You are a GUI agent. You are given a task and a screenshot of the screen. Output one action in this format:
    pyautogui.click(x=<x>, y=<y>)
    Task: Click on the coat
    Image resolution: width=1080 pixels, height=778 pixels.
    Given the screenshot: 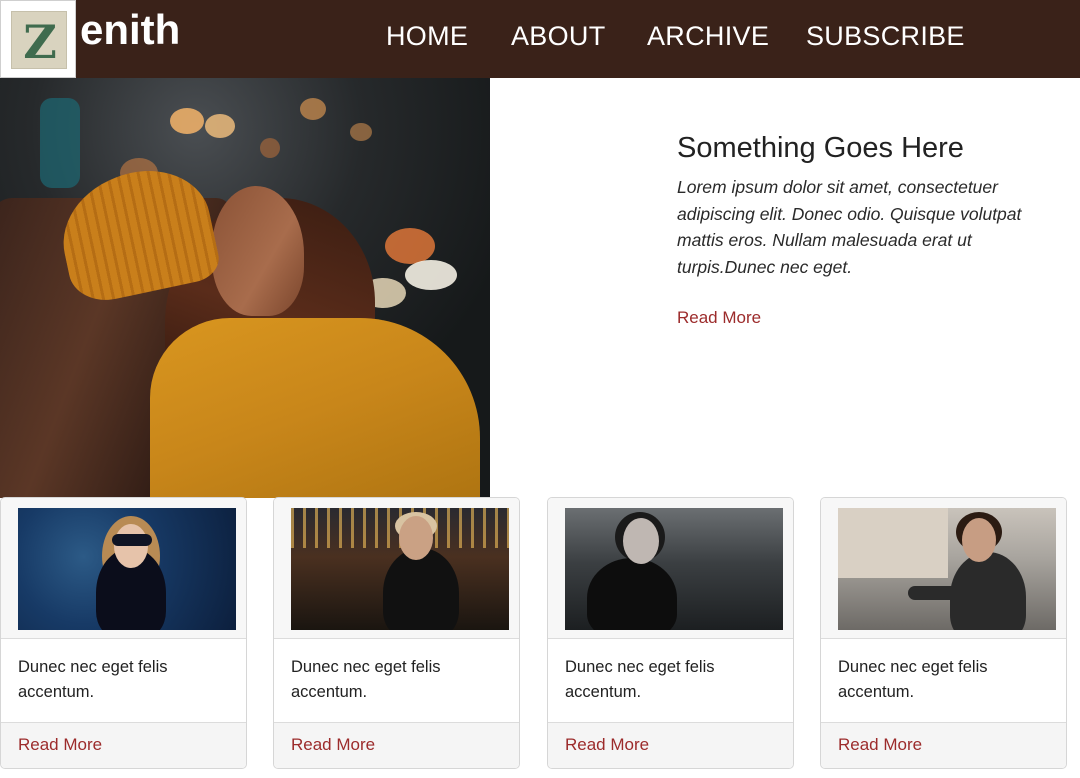 What is the action you would take?
    pyautogui.click(x=315, y=408)
    